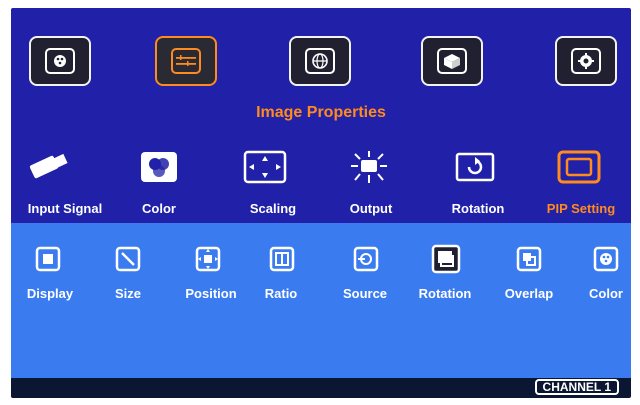  Describe the element at coordinates (576, 387) in the screenshot. I see `channel-badge: CHANNEL 1` at that location.